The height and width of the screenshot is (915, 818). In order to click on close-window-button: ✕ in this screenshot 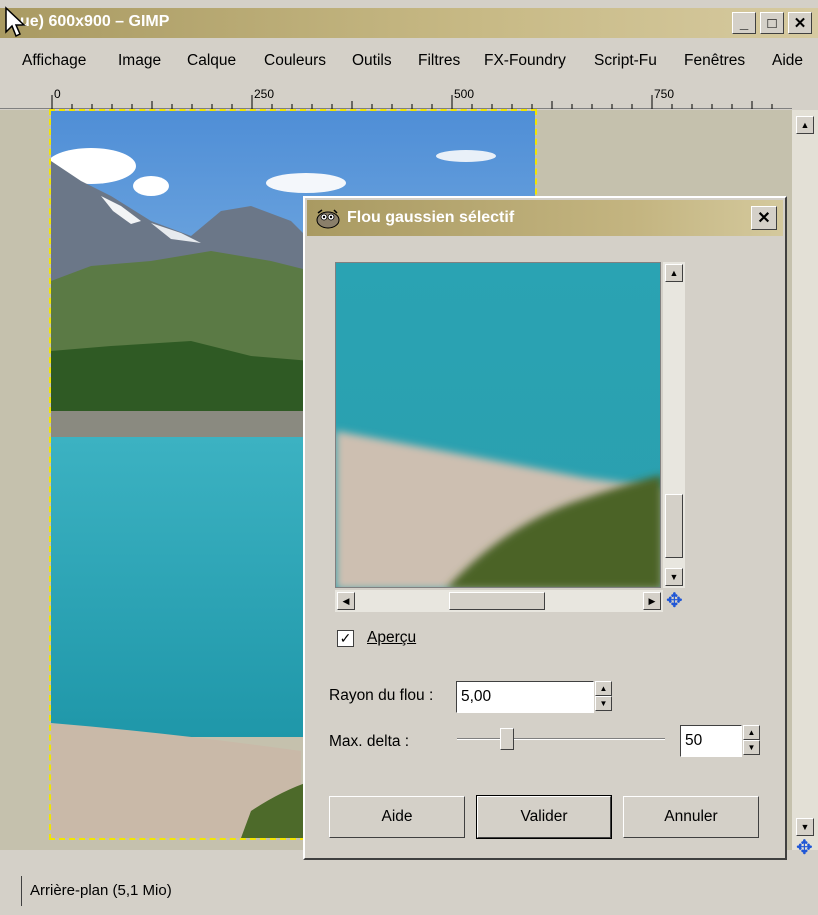, I will do `click(800, 23)`.